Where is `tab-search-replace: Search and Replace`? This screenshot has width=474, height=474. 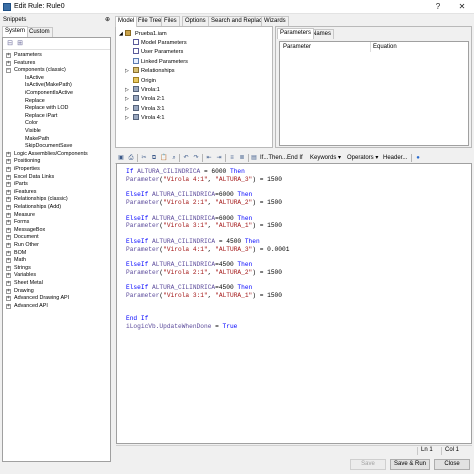 tab-search-replace: Search and Replace is located at coordinates (238, 21).